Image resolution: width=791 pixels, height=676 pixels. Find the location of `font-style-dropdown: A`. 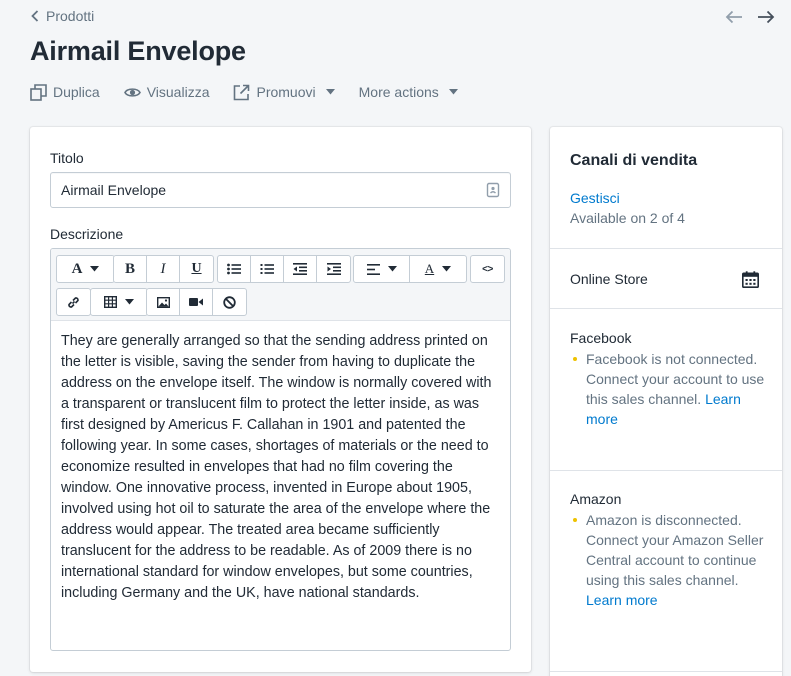

font-style-dropdown: A is located at coordinates (85, 269).